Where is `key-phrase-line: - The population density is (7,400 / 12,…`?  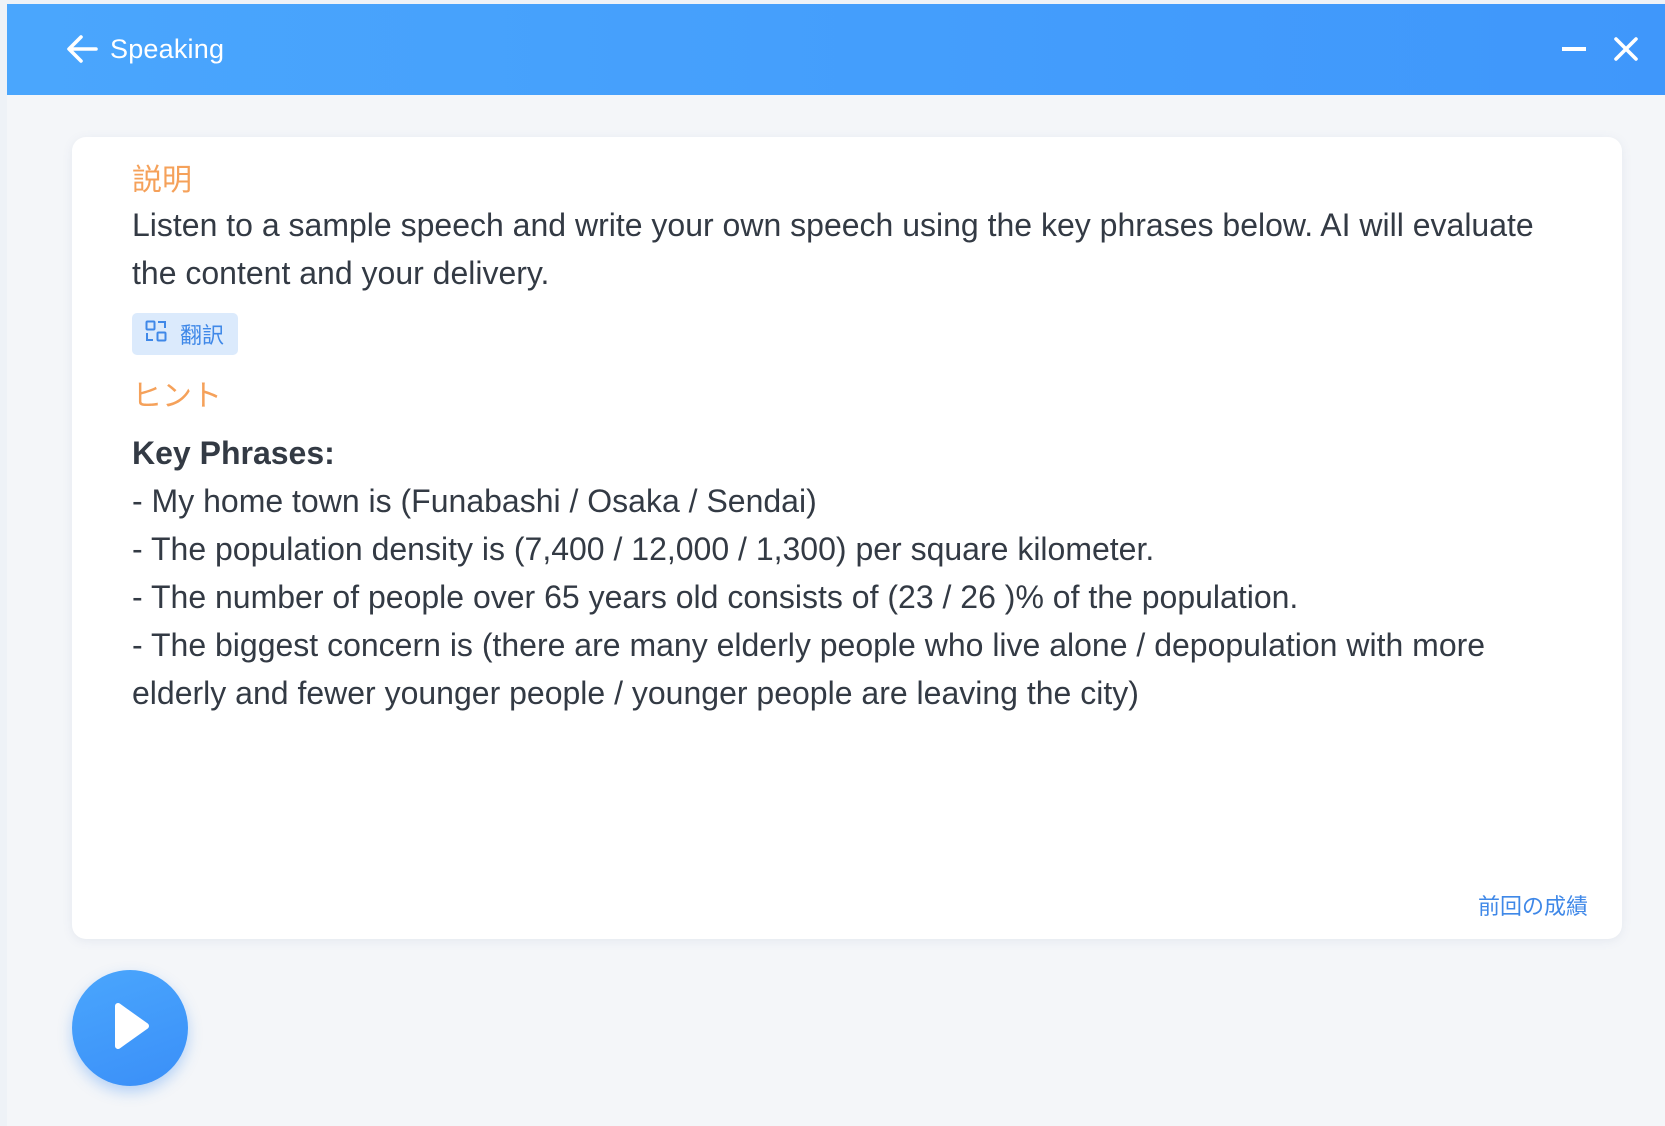 key-phrase-line: - The population density is (7,400 / 12,… is located at coordinates (643, 549).